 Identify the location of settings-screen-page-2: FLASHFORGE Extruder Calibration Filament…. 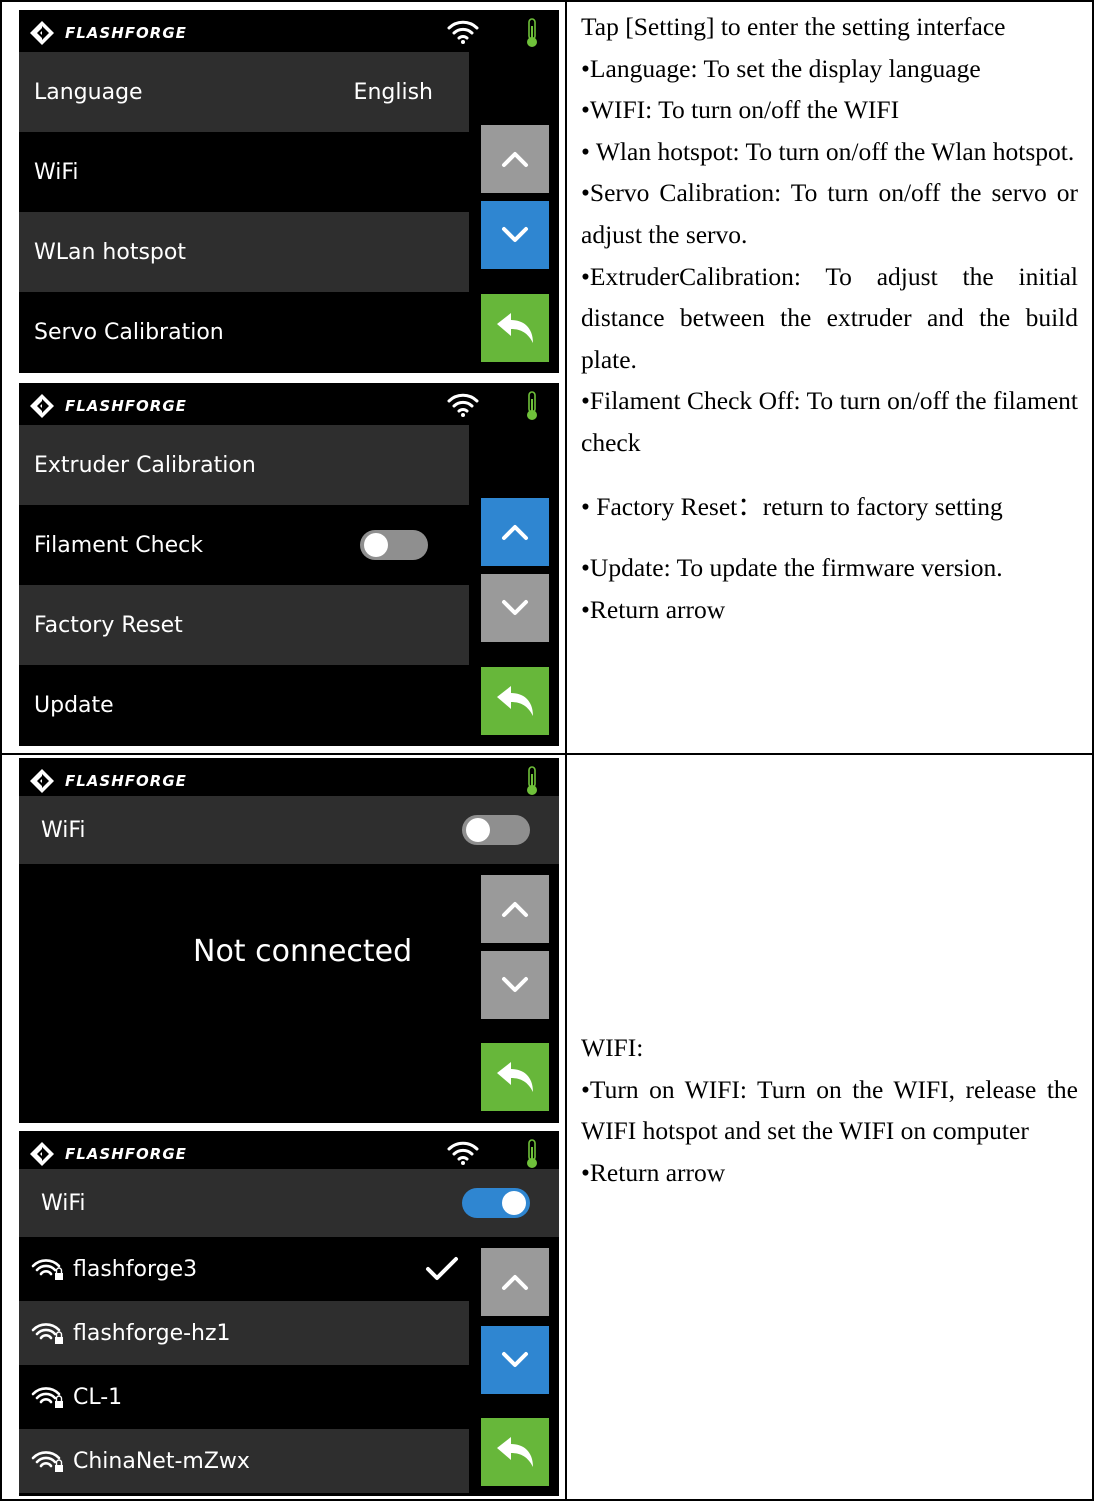
(289, 564).